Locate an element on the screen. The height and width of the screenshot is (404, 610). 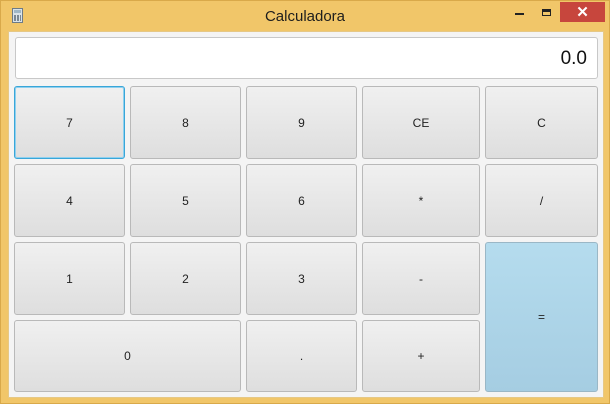
key-2: 2 is located at coordinates (185, 278).